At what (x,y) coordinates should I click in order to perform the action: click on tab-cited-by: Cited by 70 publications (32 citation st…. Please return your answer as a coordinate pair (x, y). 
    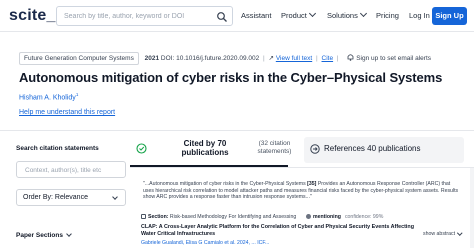
    Looking at the image, I should click on (210, 150).